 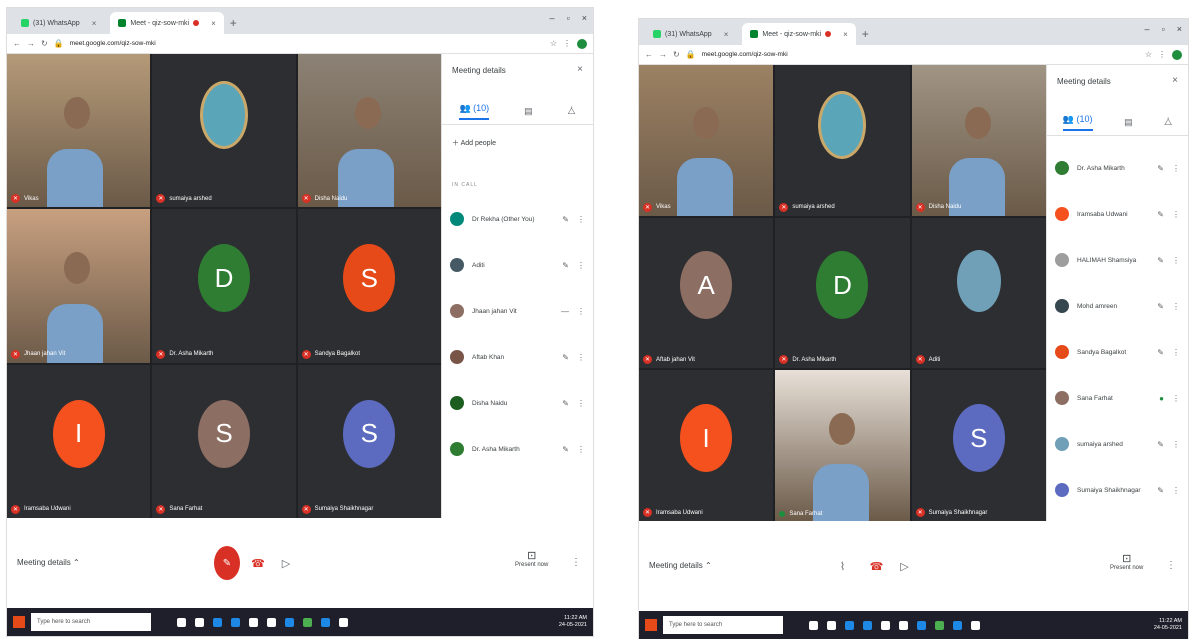 What do you see at coordinates (517, 403) in the screenshot?
I see `participant-row: Disha Naidu ✎ ⋮` at bounding box center [517, 403].